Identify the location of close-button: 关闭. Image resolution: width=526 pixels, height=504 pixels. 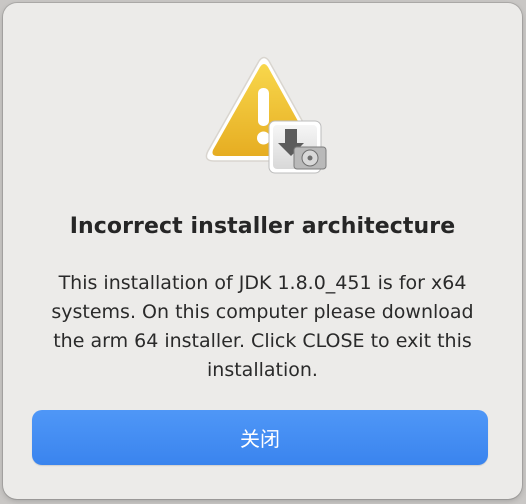
(260, 437).